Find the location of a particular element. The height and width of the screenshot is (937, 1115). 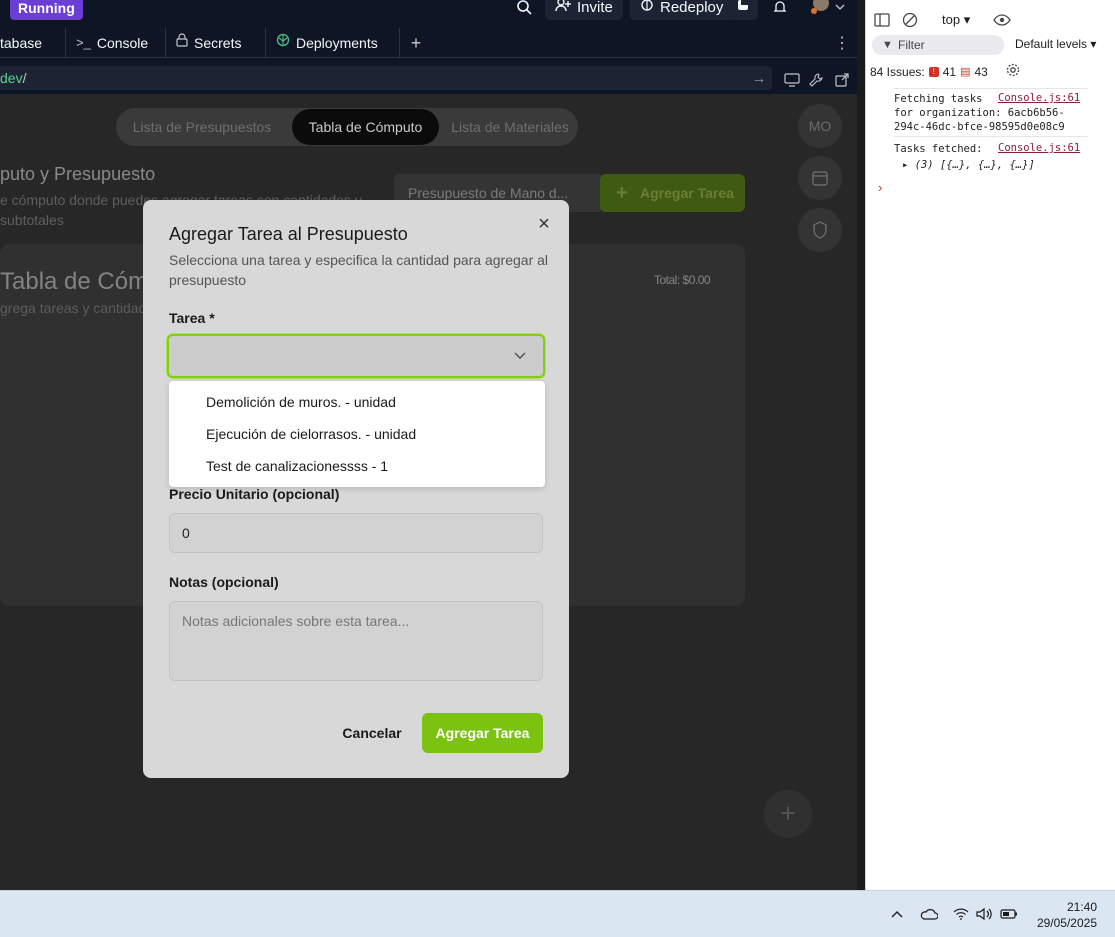

tab-label: Console is located at coordinates (122, 43).